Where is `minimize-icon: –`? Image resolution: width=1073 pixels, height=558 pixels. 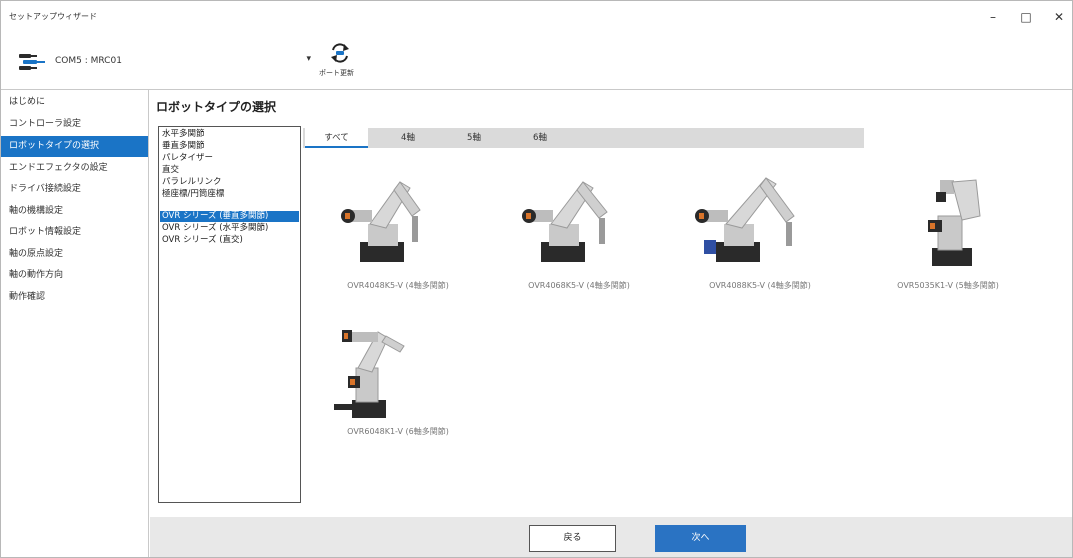
minimize-icon: – is located at coordinates (993, 17).